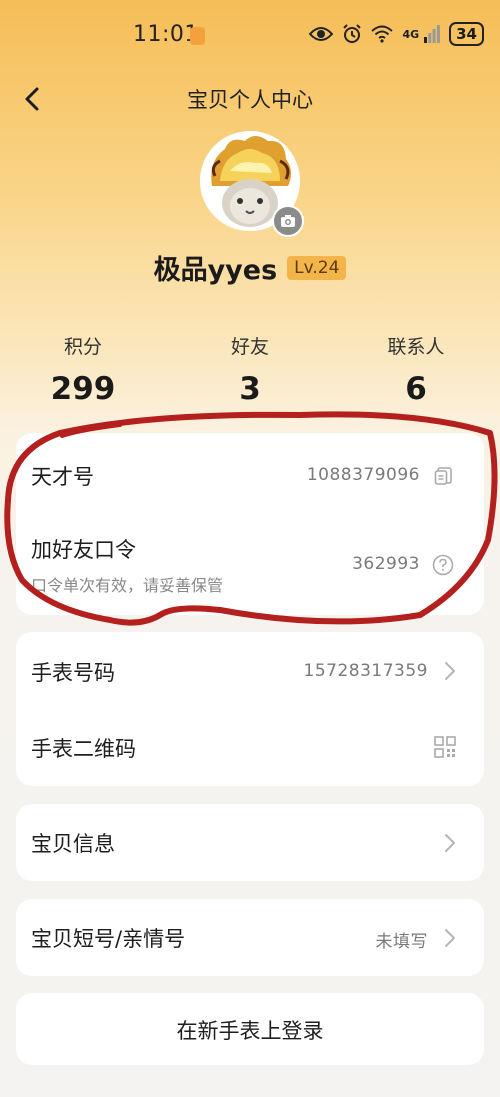 The width and height of the screenshot is (500, 1097). I want to click on copy-icon, so click(444, 476).